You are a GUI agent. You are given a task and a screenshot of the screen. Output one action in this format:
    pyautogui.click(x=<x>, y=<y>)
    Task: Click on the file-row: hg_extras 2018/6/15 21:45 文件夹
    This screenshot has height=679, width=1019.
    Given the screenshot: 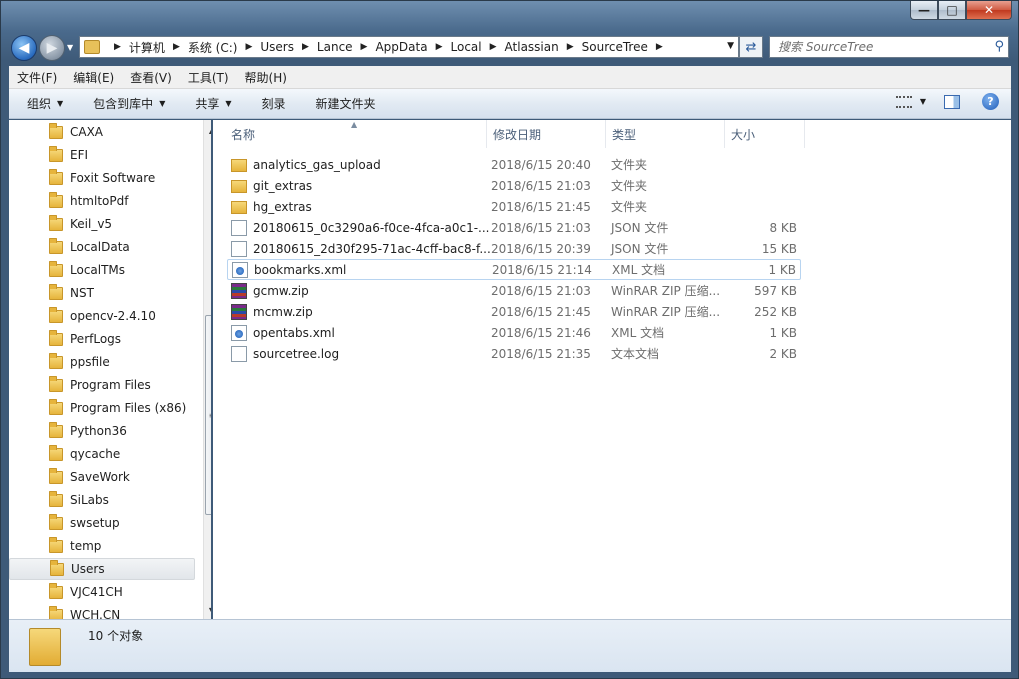 What is the action you would take?
    pyautogui.click(x=514, y=206)
    